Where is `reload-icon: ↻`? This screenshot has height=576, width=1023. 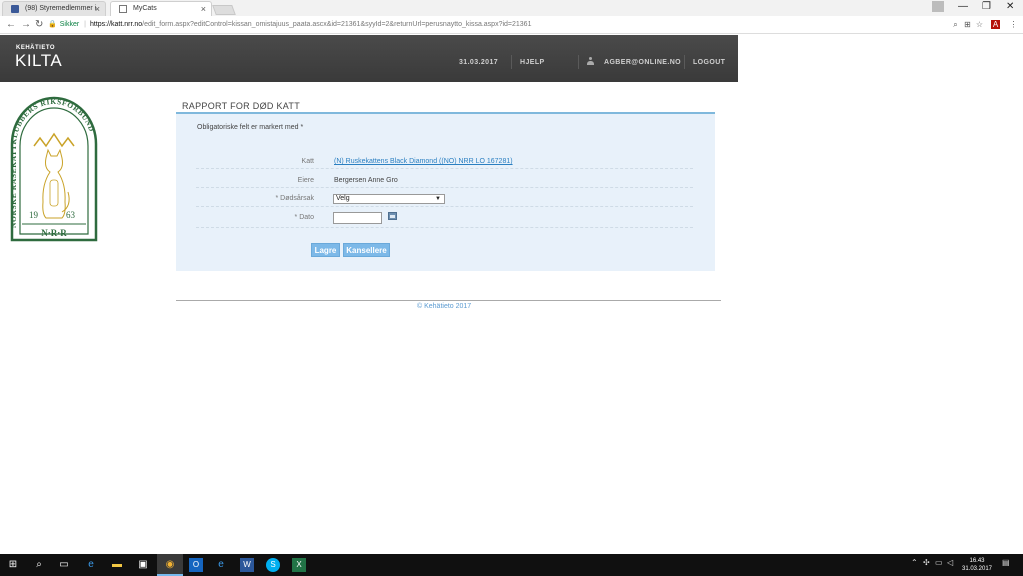 reload-icon: ↻ is located at coordinates (39, 24).